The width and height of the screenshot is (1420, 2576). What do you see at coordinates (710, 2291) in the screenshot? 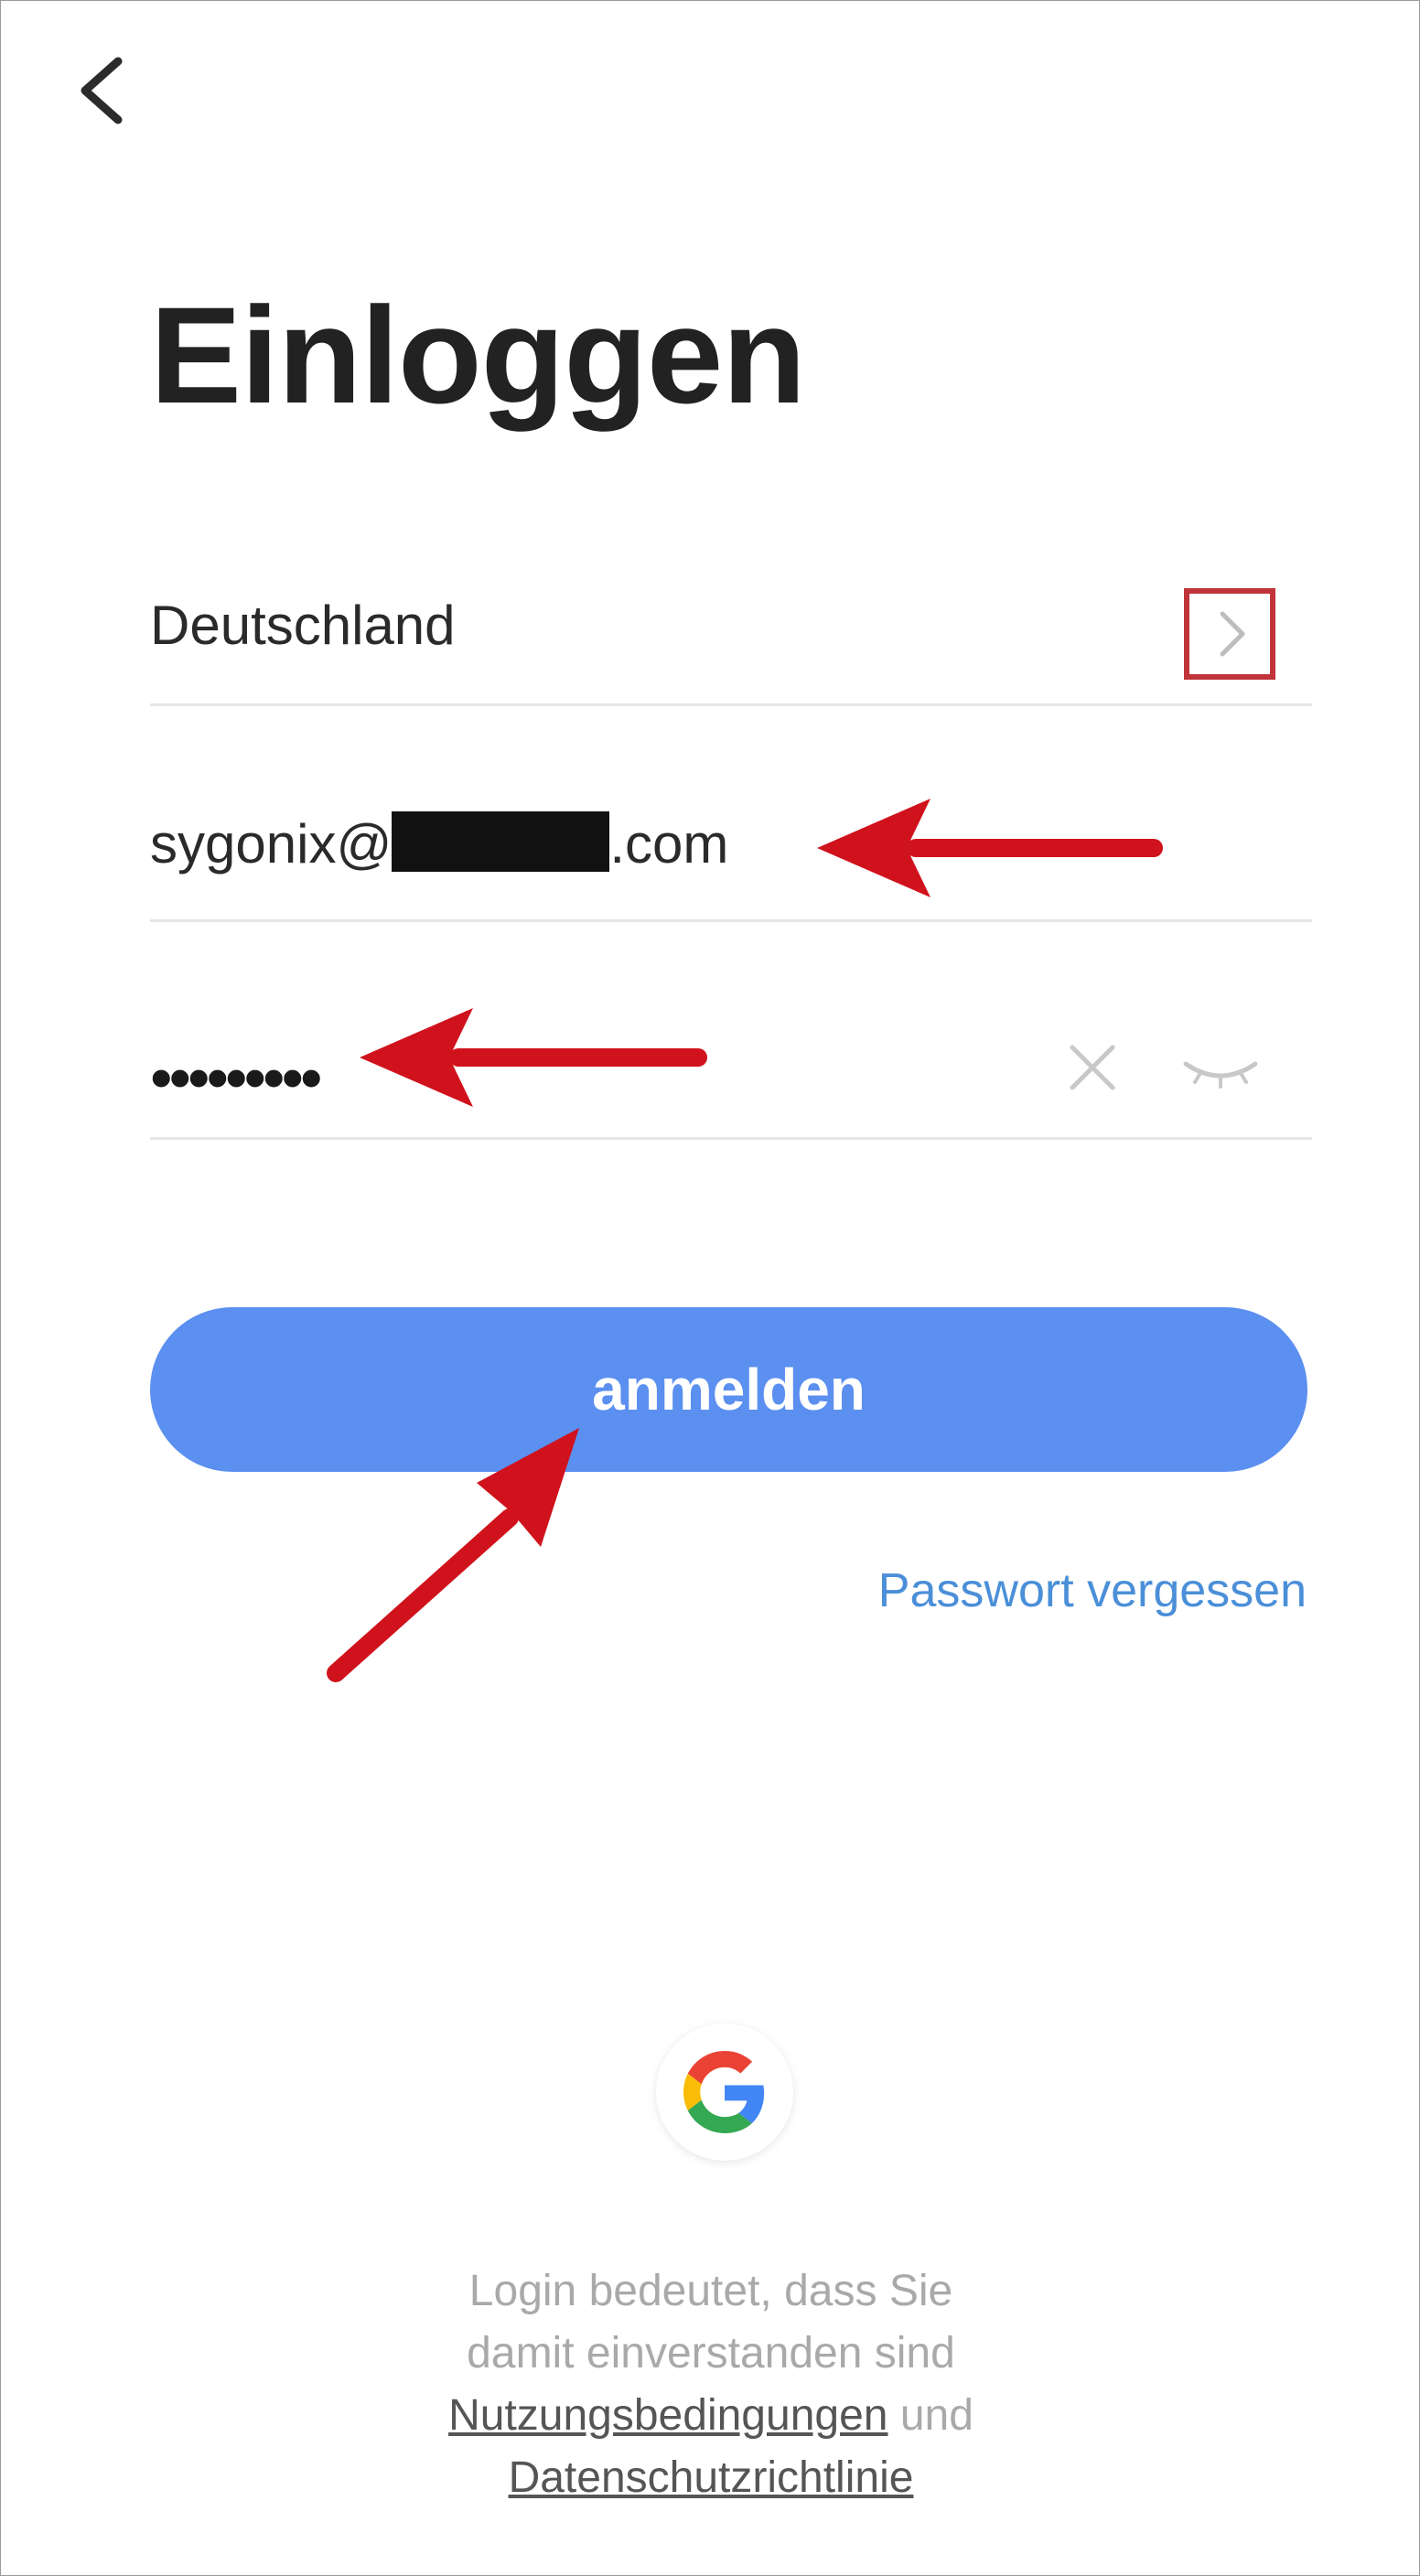
I see `legal-line-1: Login bedeutet, dass Sie` at bounding box center [710, 2291].